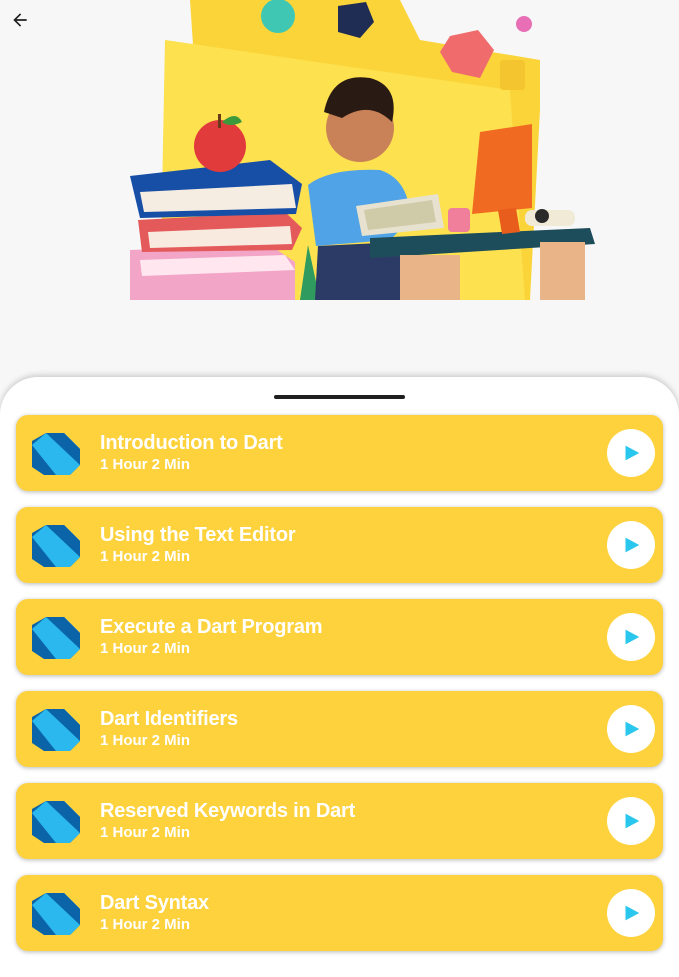  I want to click on lesson-card: Reserved Keywords in Dart 1 Hour 2 Min, so click(339, 821).